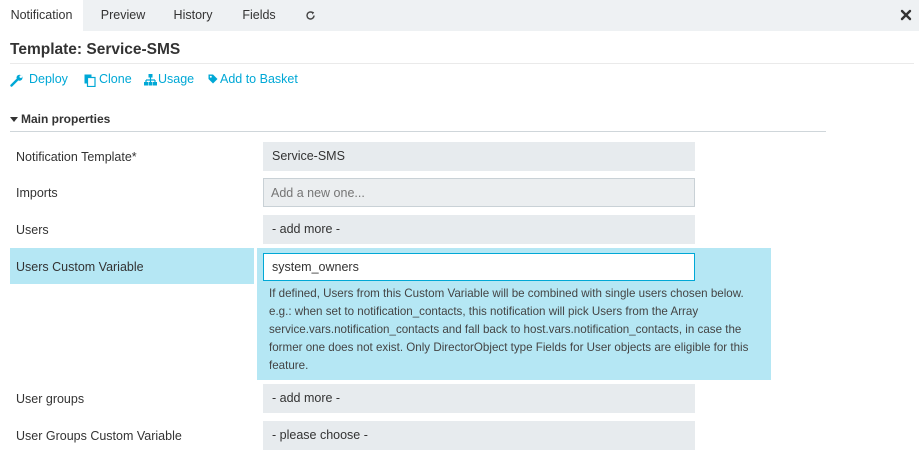 This screenshot has height=453, width=919. I want to click on user-groups-custom-variable-select: - please choose -, so click(479, 435).